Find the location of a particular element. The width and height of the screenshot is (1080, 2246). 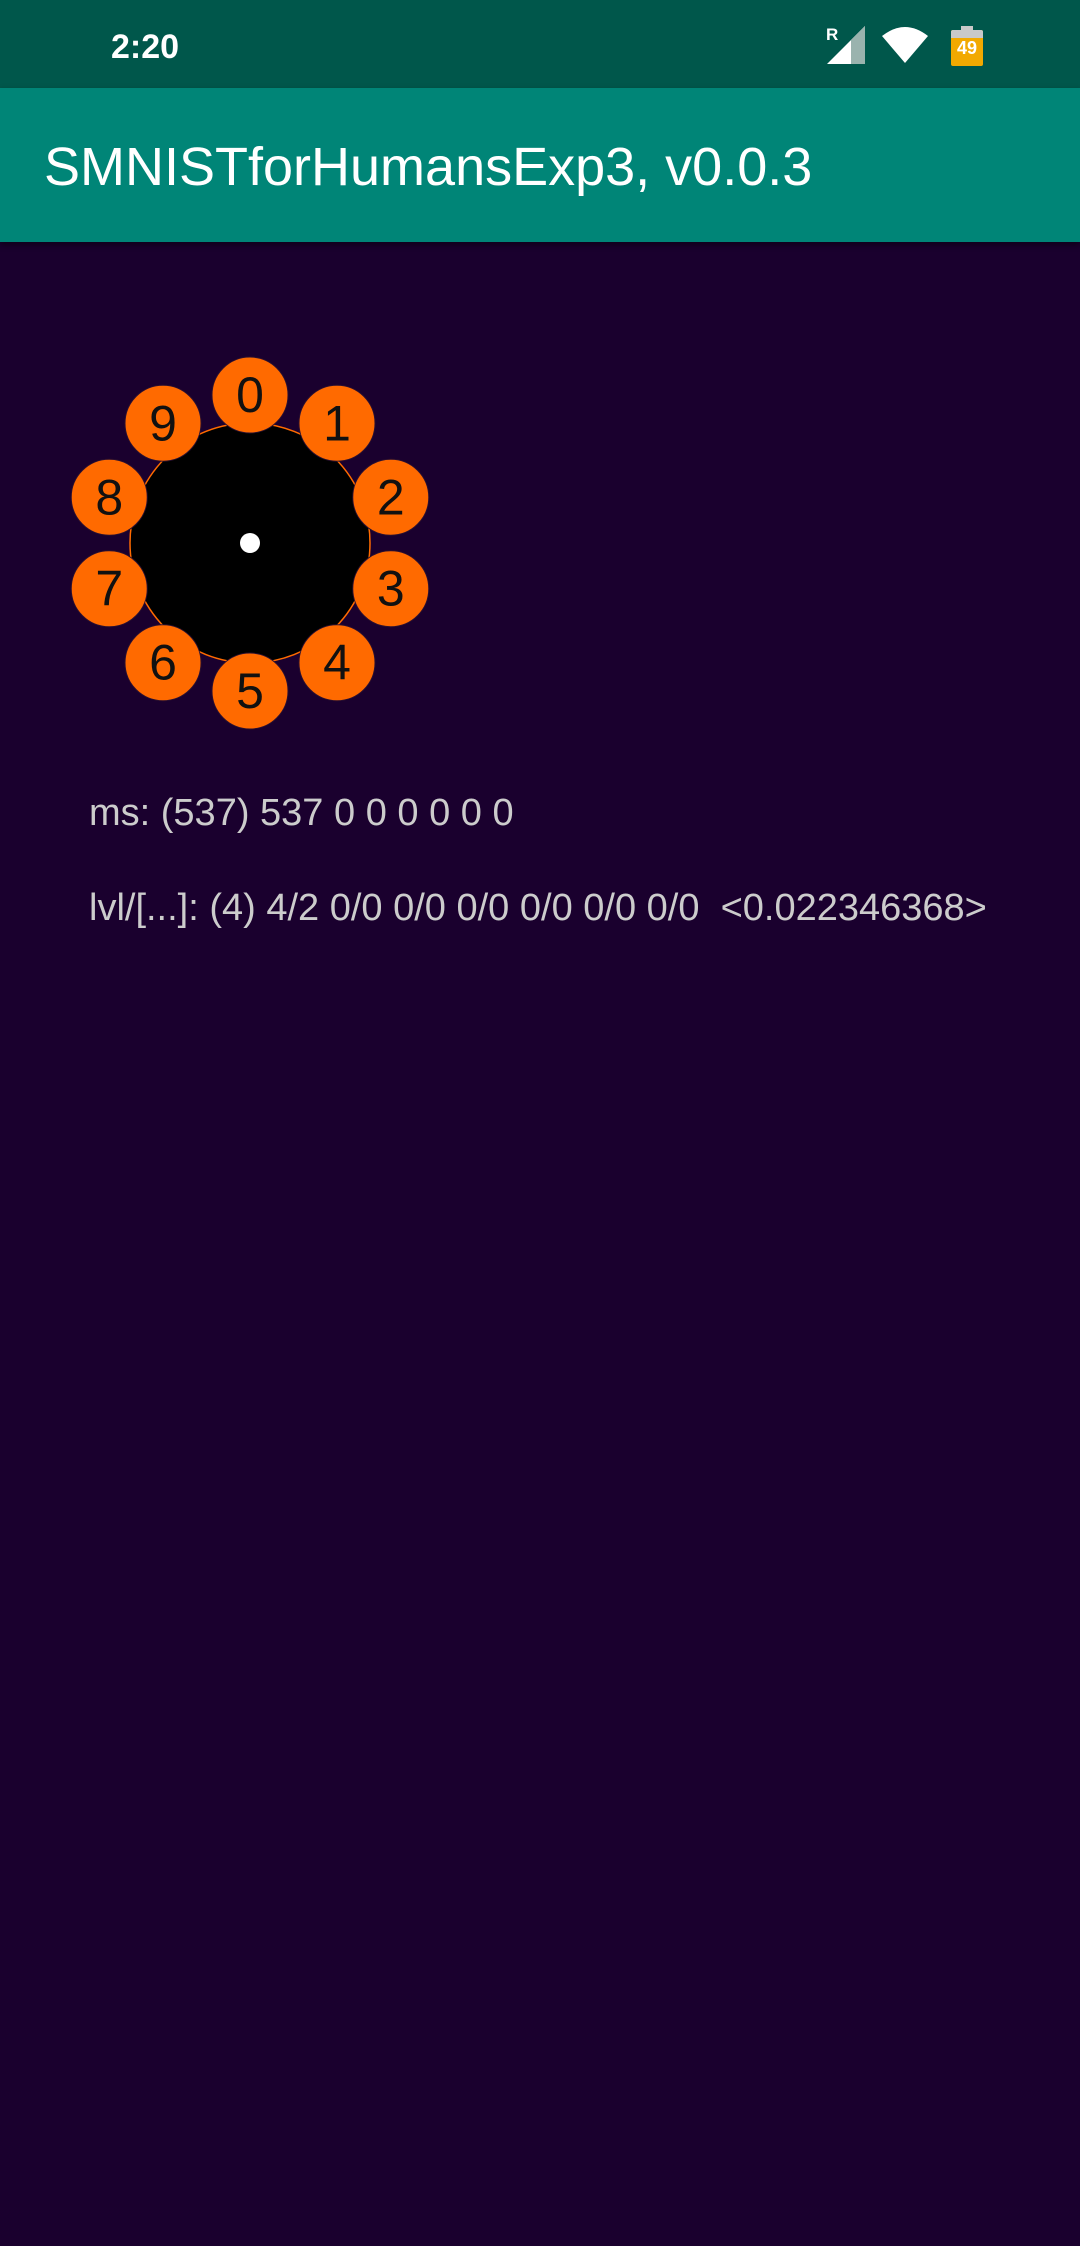

center-dot is located at coordinates (250, 543).